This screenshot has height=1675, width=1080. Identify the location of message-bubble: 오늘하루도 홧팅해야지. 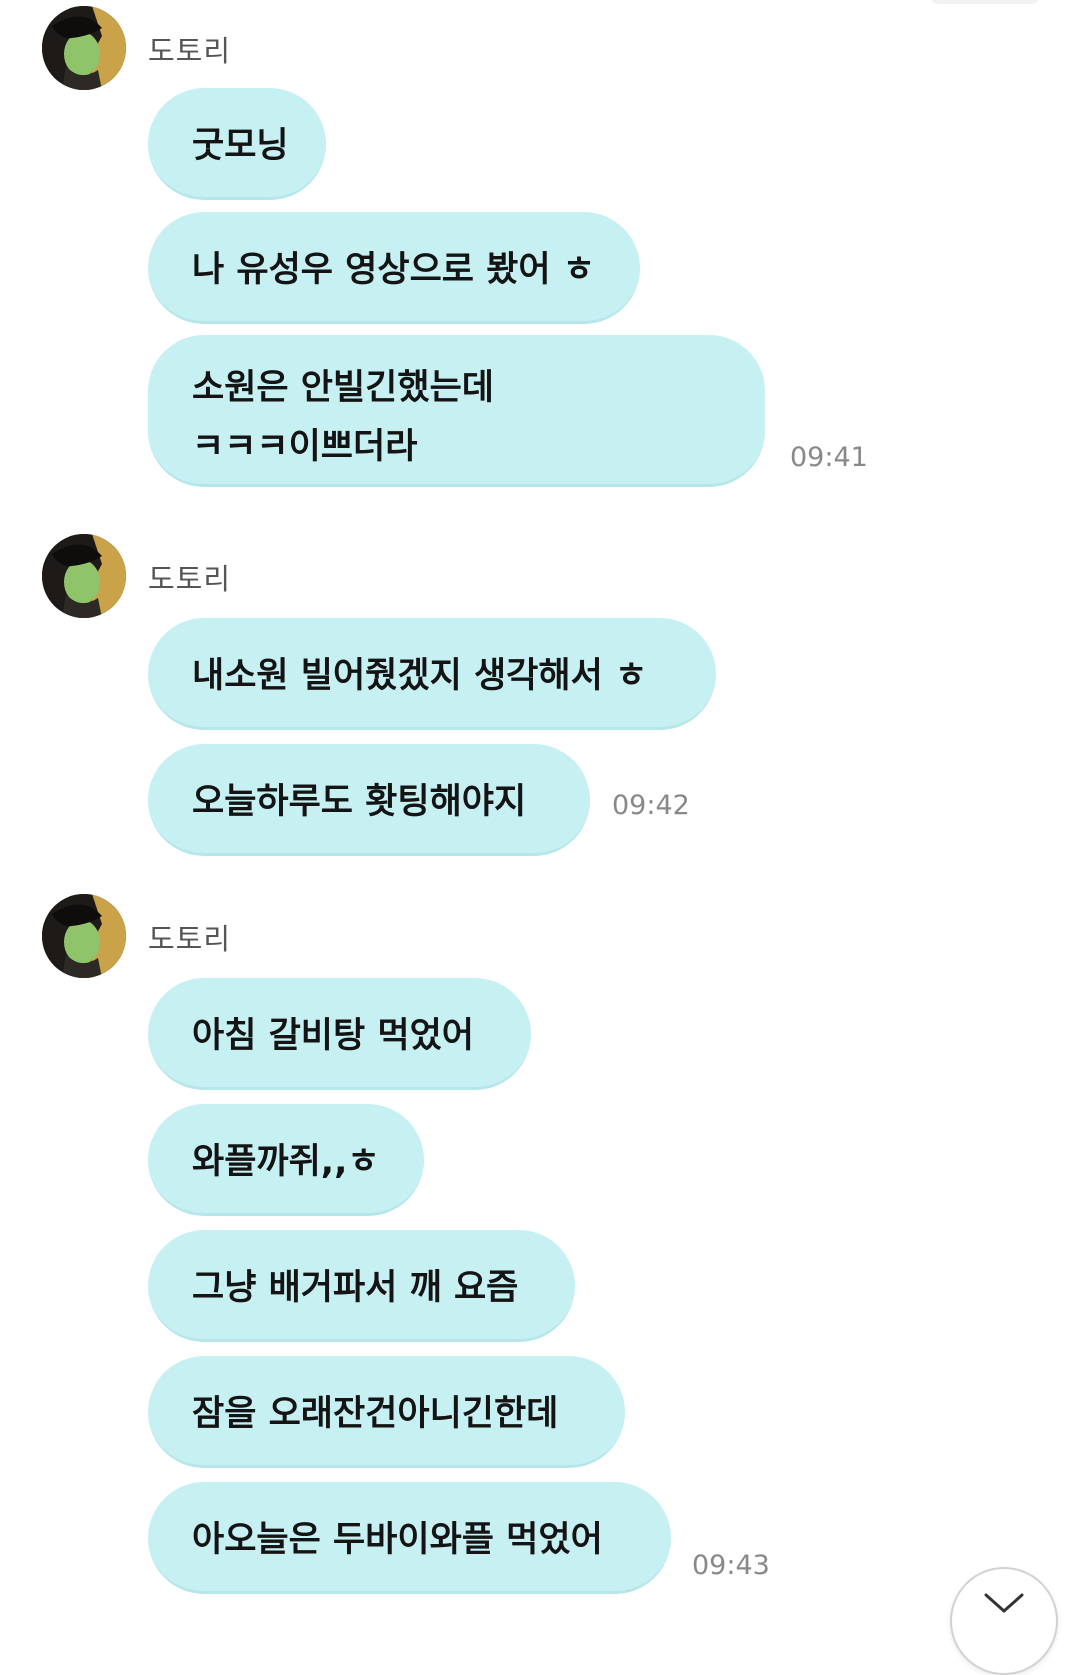
(369, 800).